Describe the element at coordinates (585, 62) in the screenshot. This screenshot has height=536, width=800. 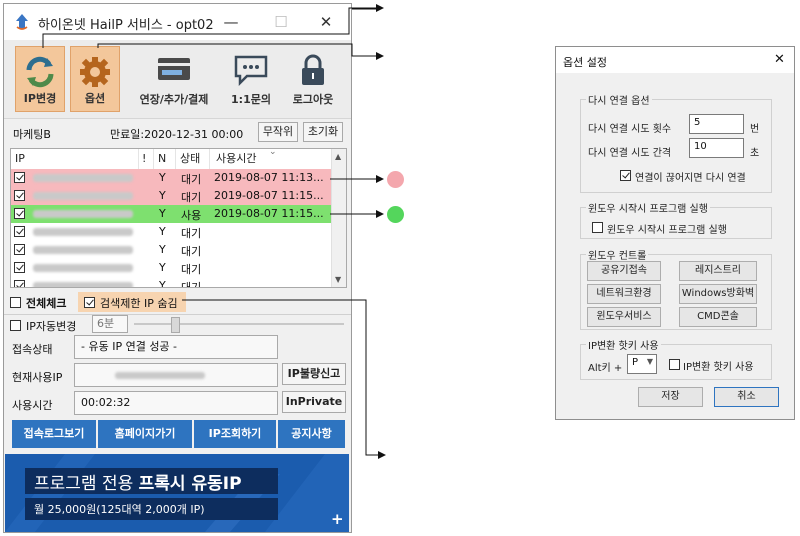
I see `dialog-title: 옵션 설정` at that location.